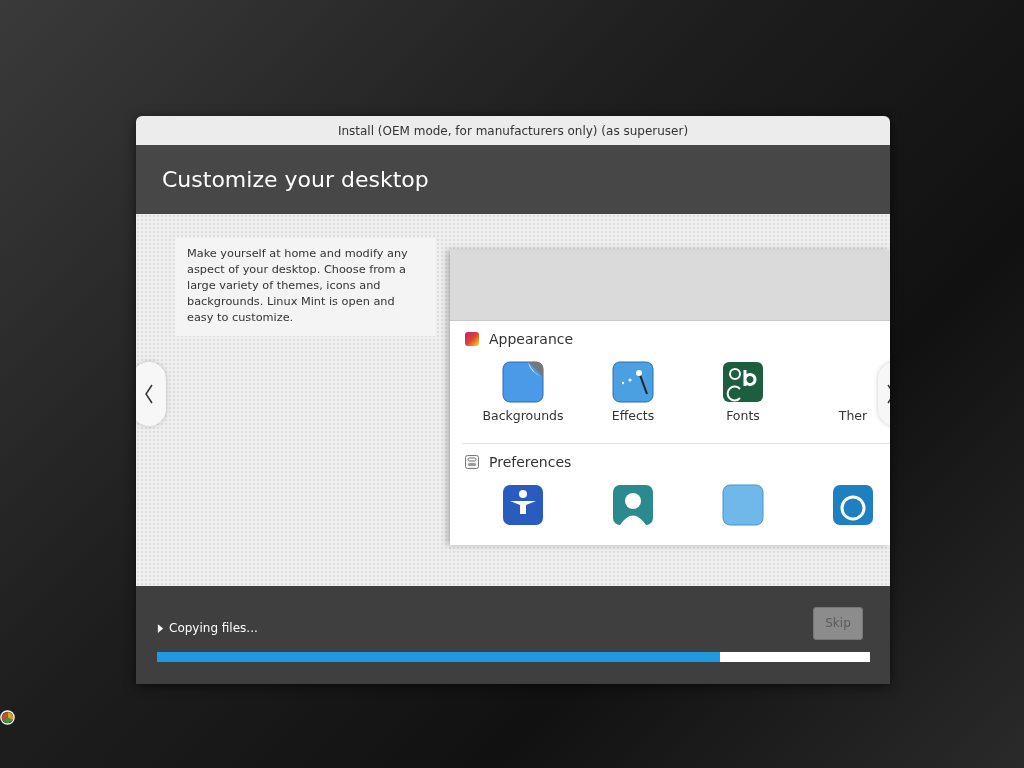 This screenshot has height=768, width=1024. What do you see at coordinates (743, 415) in the screenshot?
I see `item-label: Fonts` at bounding box center [743, 415].